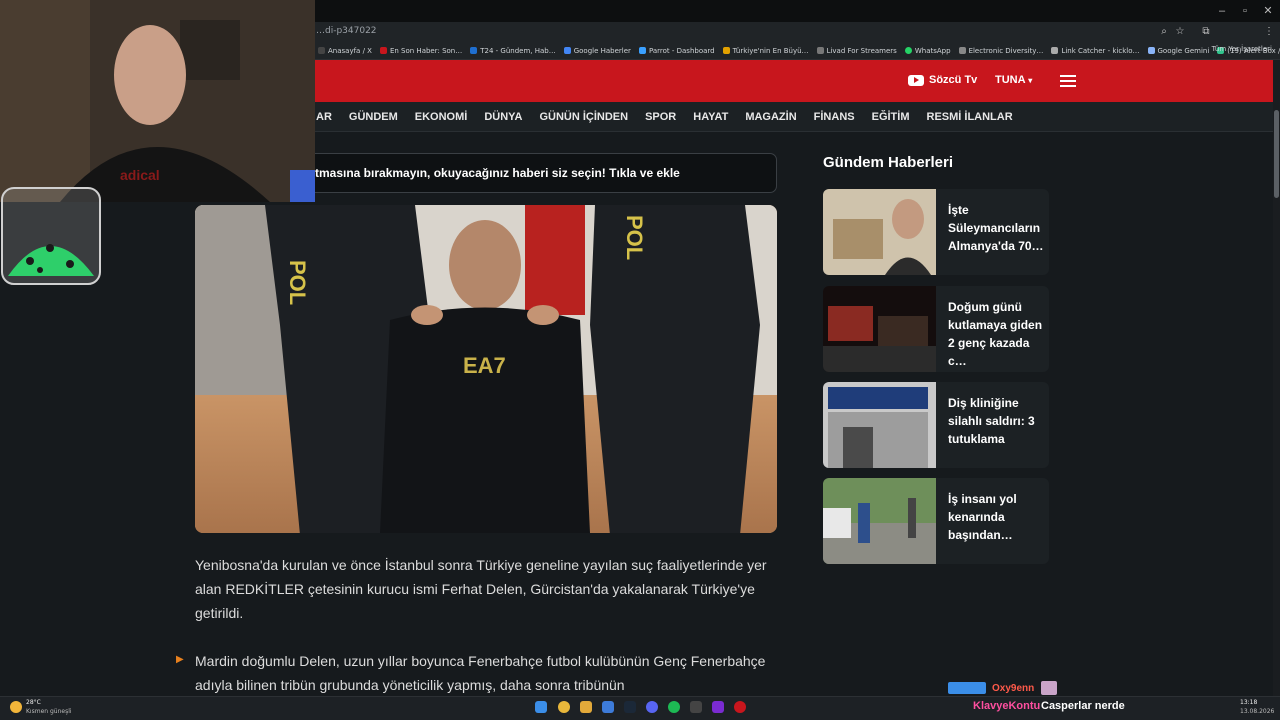  I want to click on shirt-logo-text: EA7, so click(484, 365).